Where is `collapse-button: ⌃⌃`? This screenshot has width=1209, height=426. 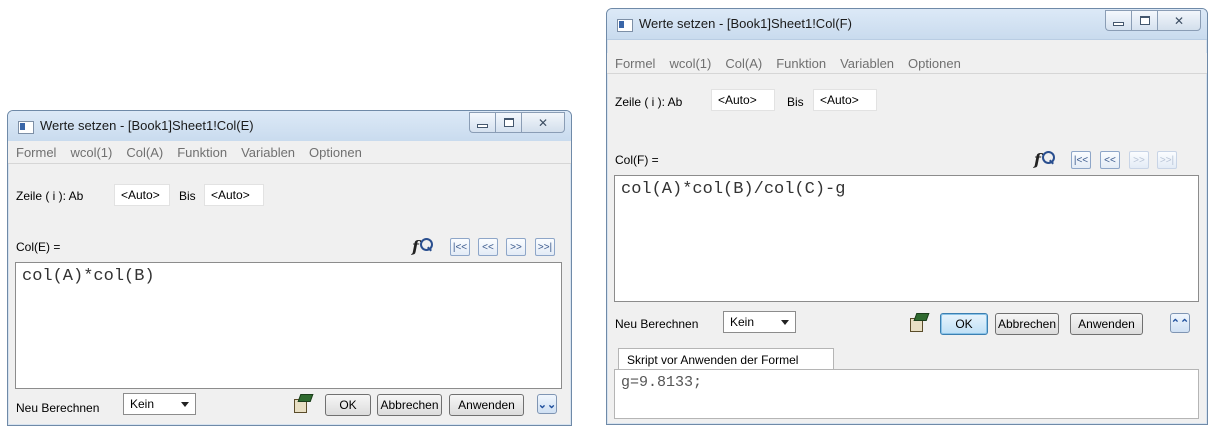
collapse-button: ⌃⌃ is located at coordinates (1180, 323).